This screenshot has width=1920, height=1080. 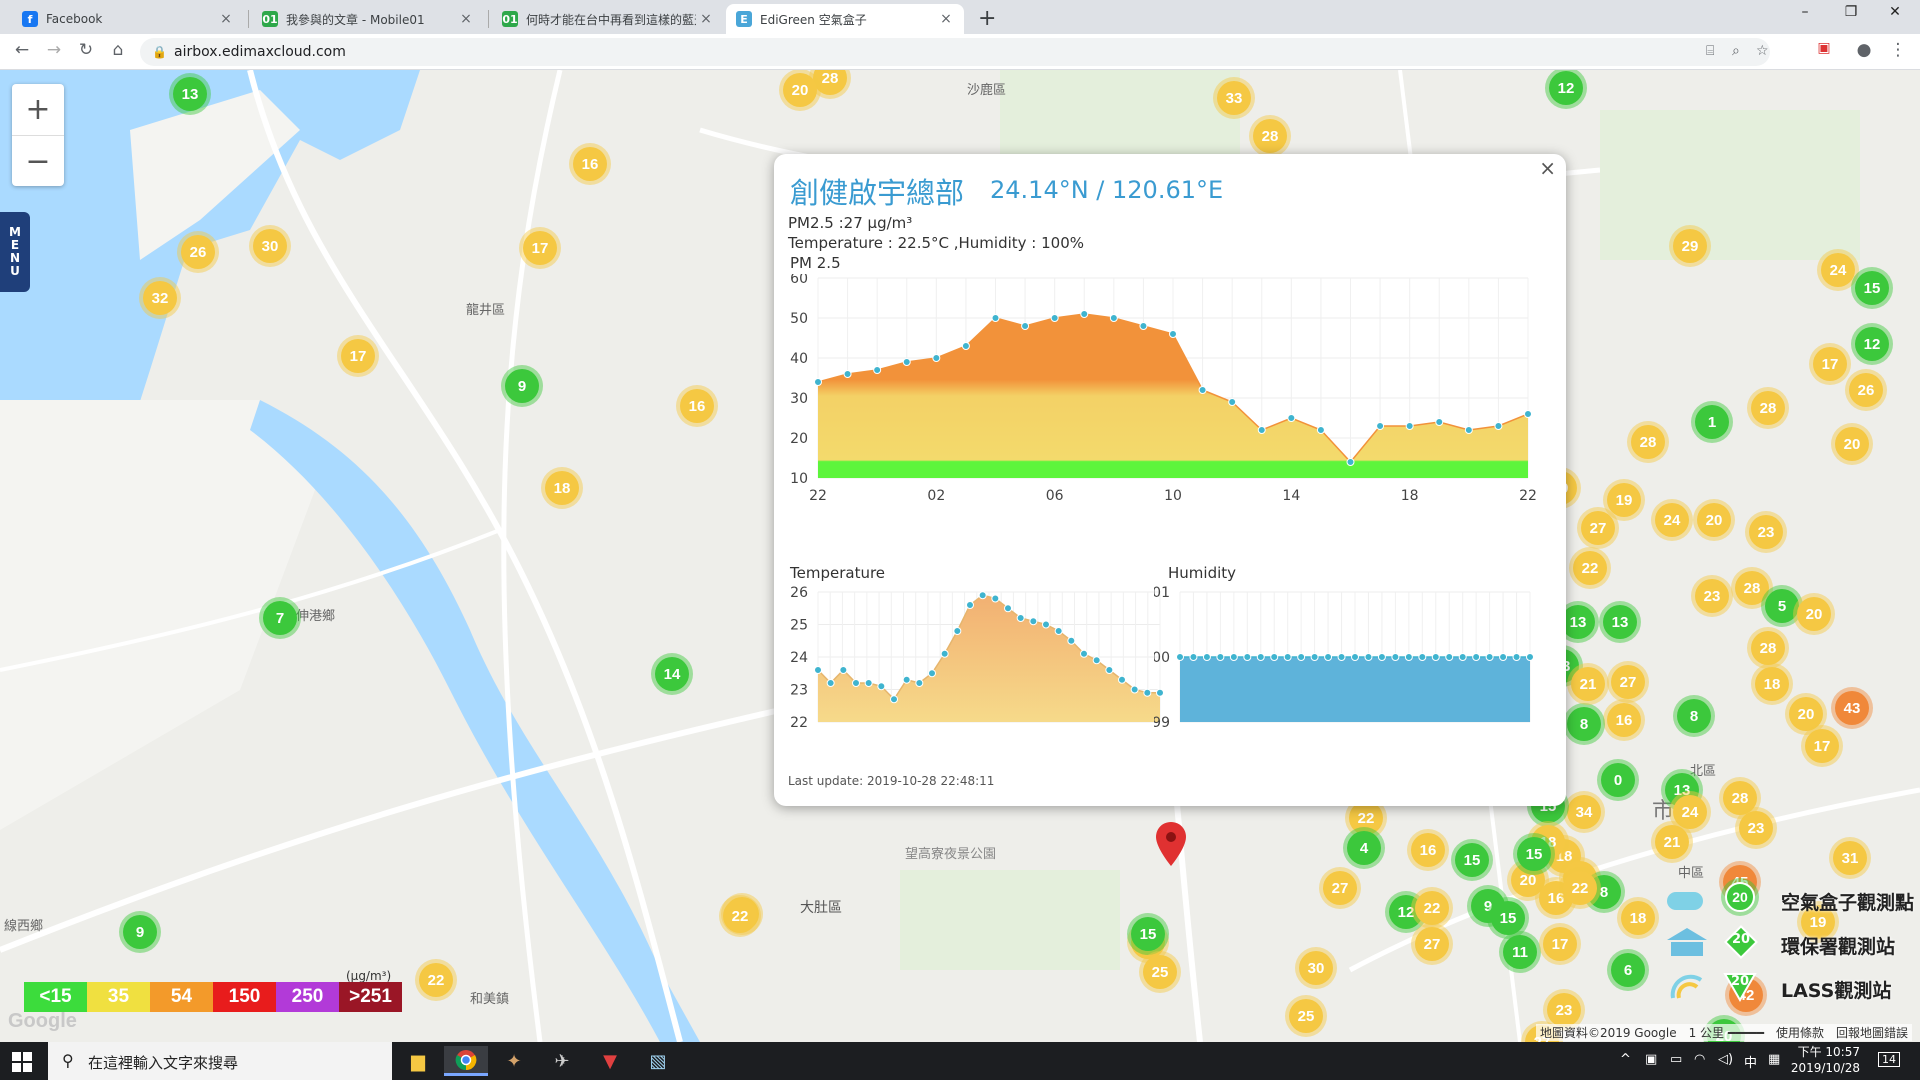 I want to click on zoom-in-button: +, so click(x=38, y=109).